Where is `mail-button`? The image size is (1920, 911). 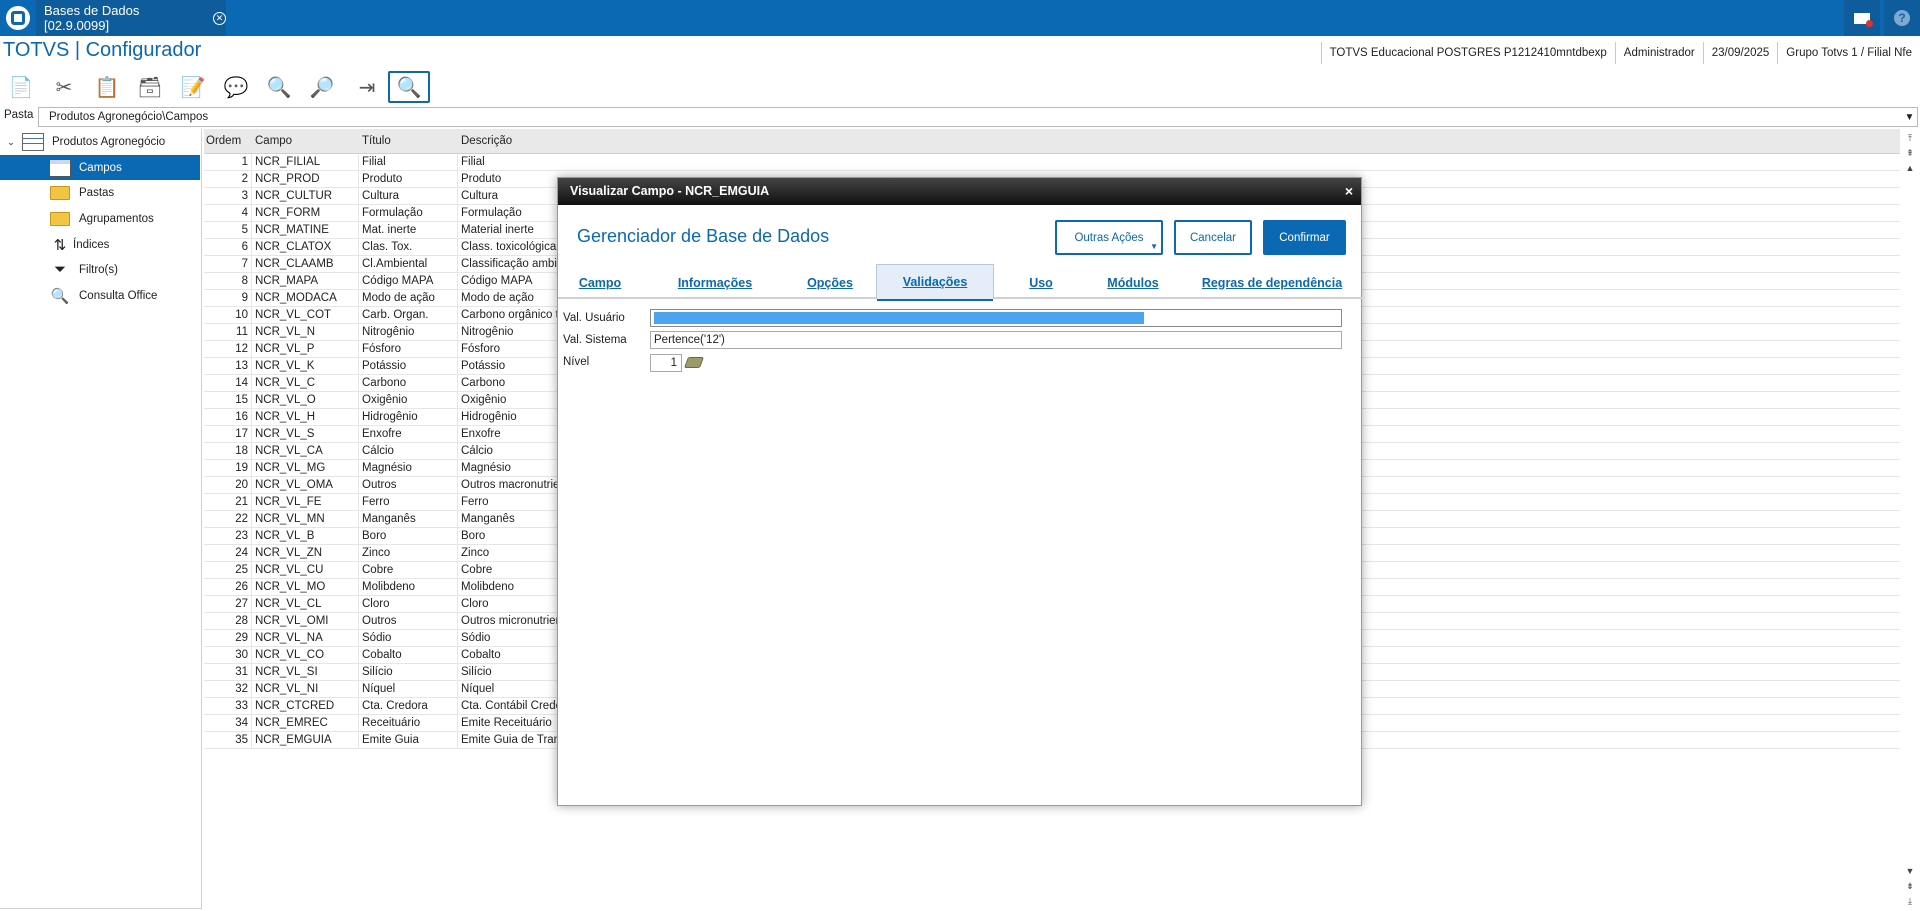 mail-button is located at coordinates (1862, 18).